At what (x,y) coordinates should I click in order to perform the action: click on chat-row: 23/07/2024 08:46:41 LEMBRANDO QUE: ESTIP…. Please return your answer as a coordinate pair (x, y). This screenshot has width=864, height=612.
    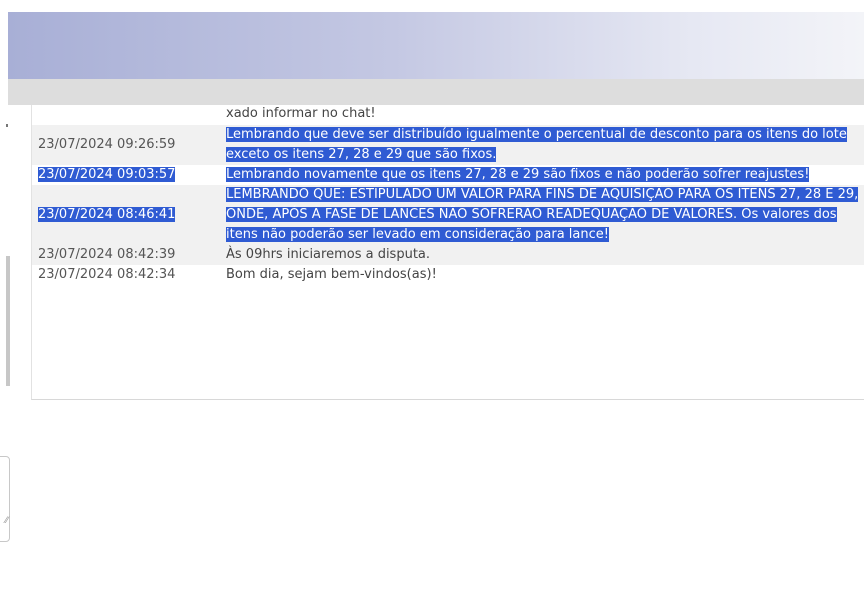
    Looking at the image, I should click on (448, 215).